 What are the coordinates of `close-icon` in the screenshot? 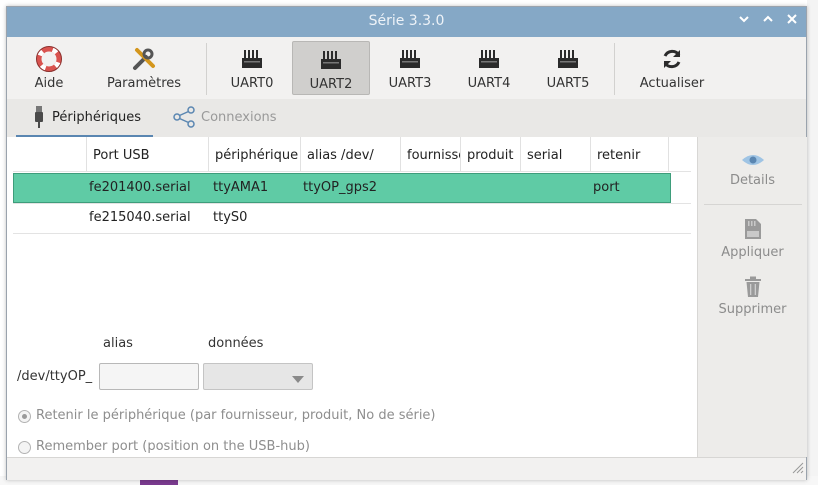 It's located at (792, 19).